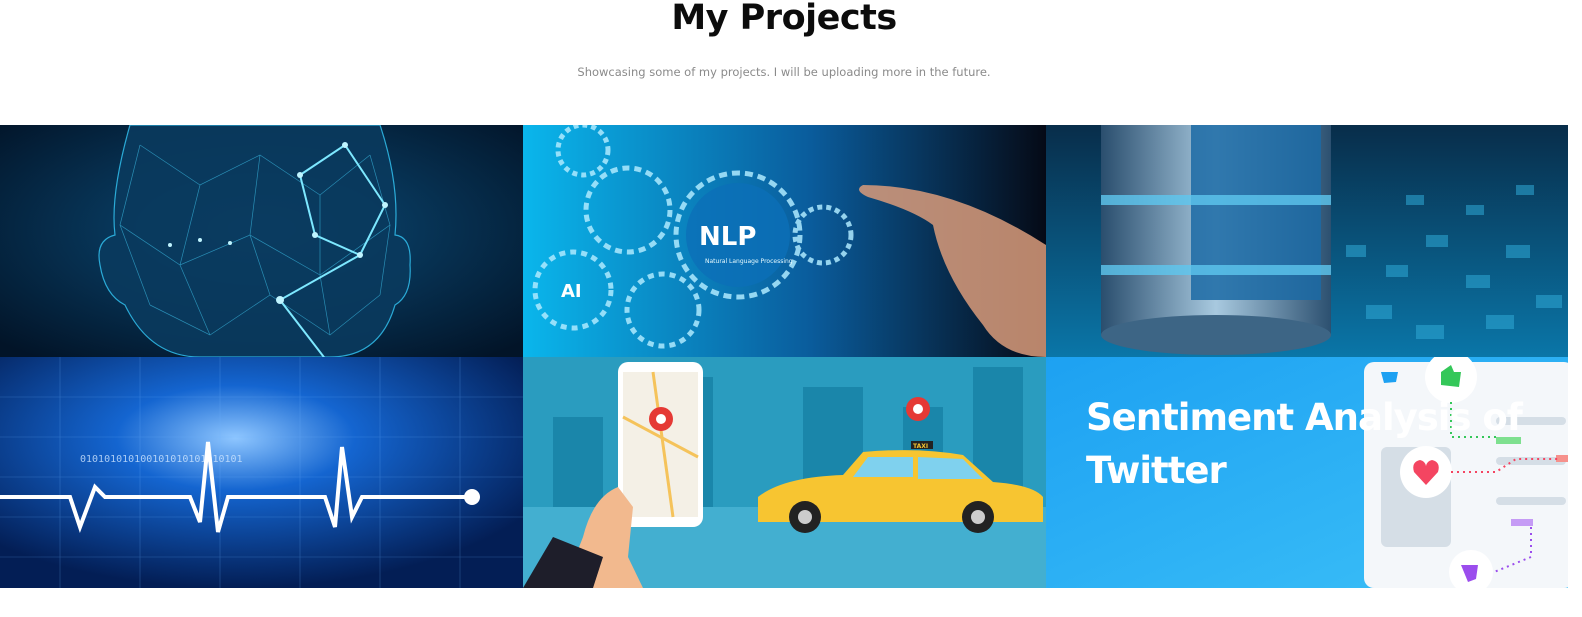 This screenshot has height=617, width=1582. I want to click on taxi-sign-label: TAXI, so click(920, 446).